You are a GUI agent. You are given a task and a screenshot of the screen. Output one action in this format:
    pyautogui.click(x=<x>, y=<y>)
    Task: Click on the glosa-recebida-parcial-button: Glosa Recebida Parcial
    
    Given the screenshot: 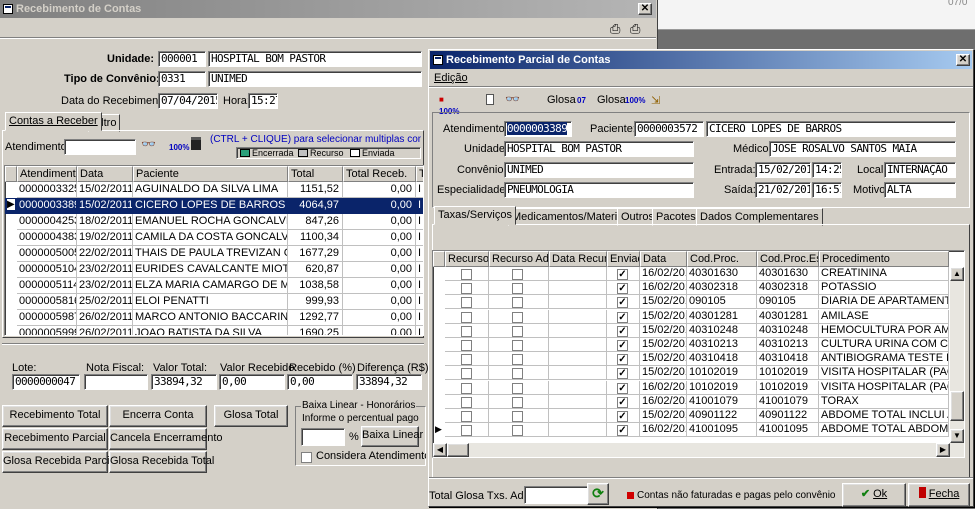 What is the action you would take?
    pyautogui.click(x=60, y=462)
    